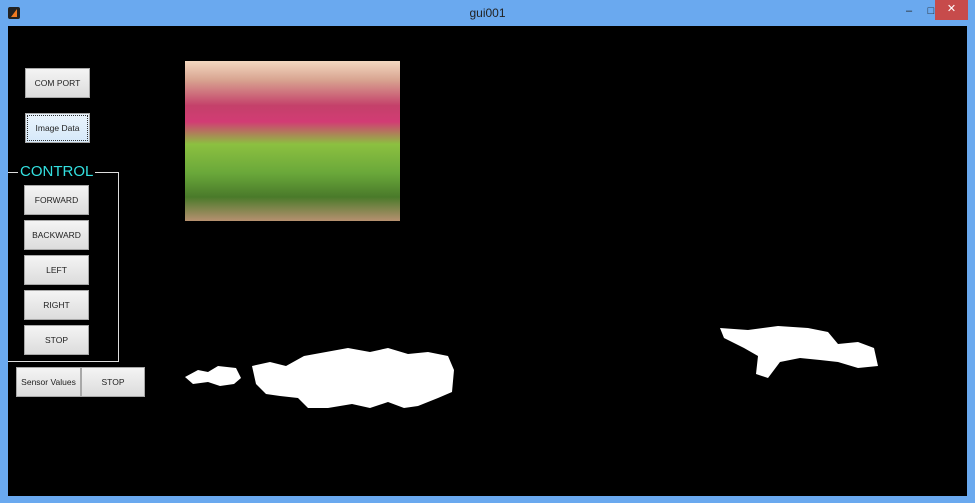  I want to click on mask-left, so click(319, 378).